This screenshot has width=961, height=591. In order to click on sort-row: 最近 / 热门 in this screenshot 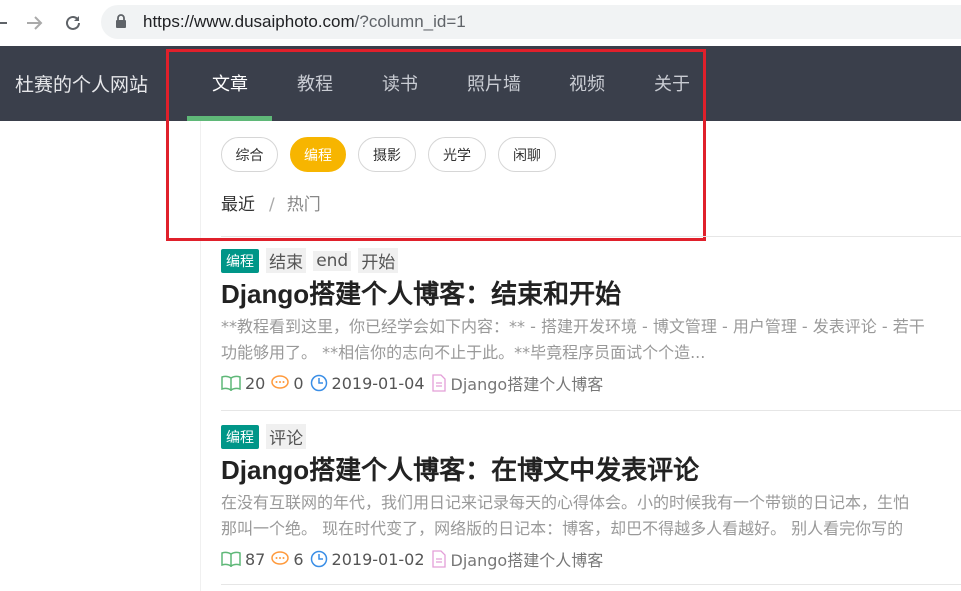, I will do `click(271, 202)`.